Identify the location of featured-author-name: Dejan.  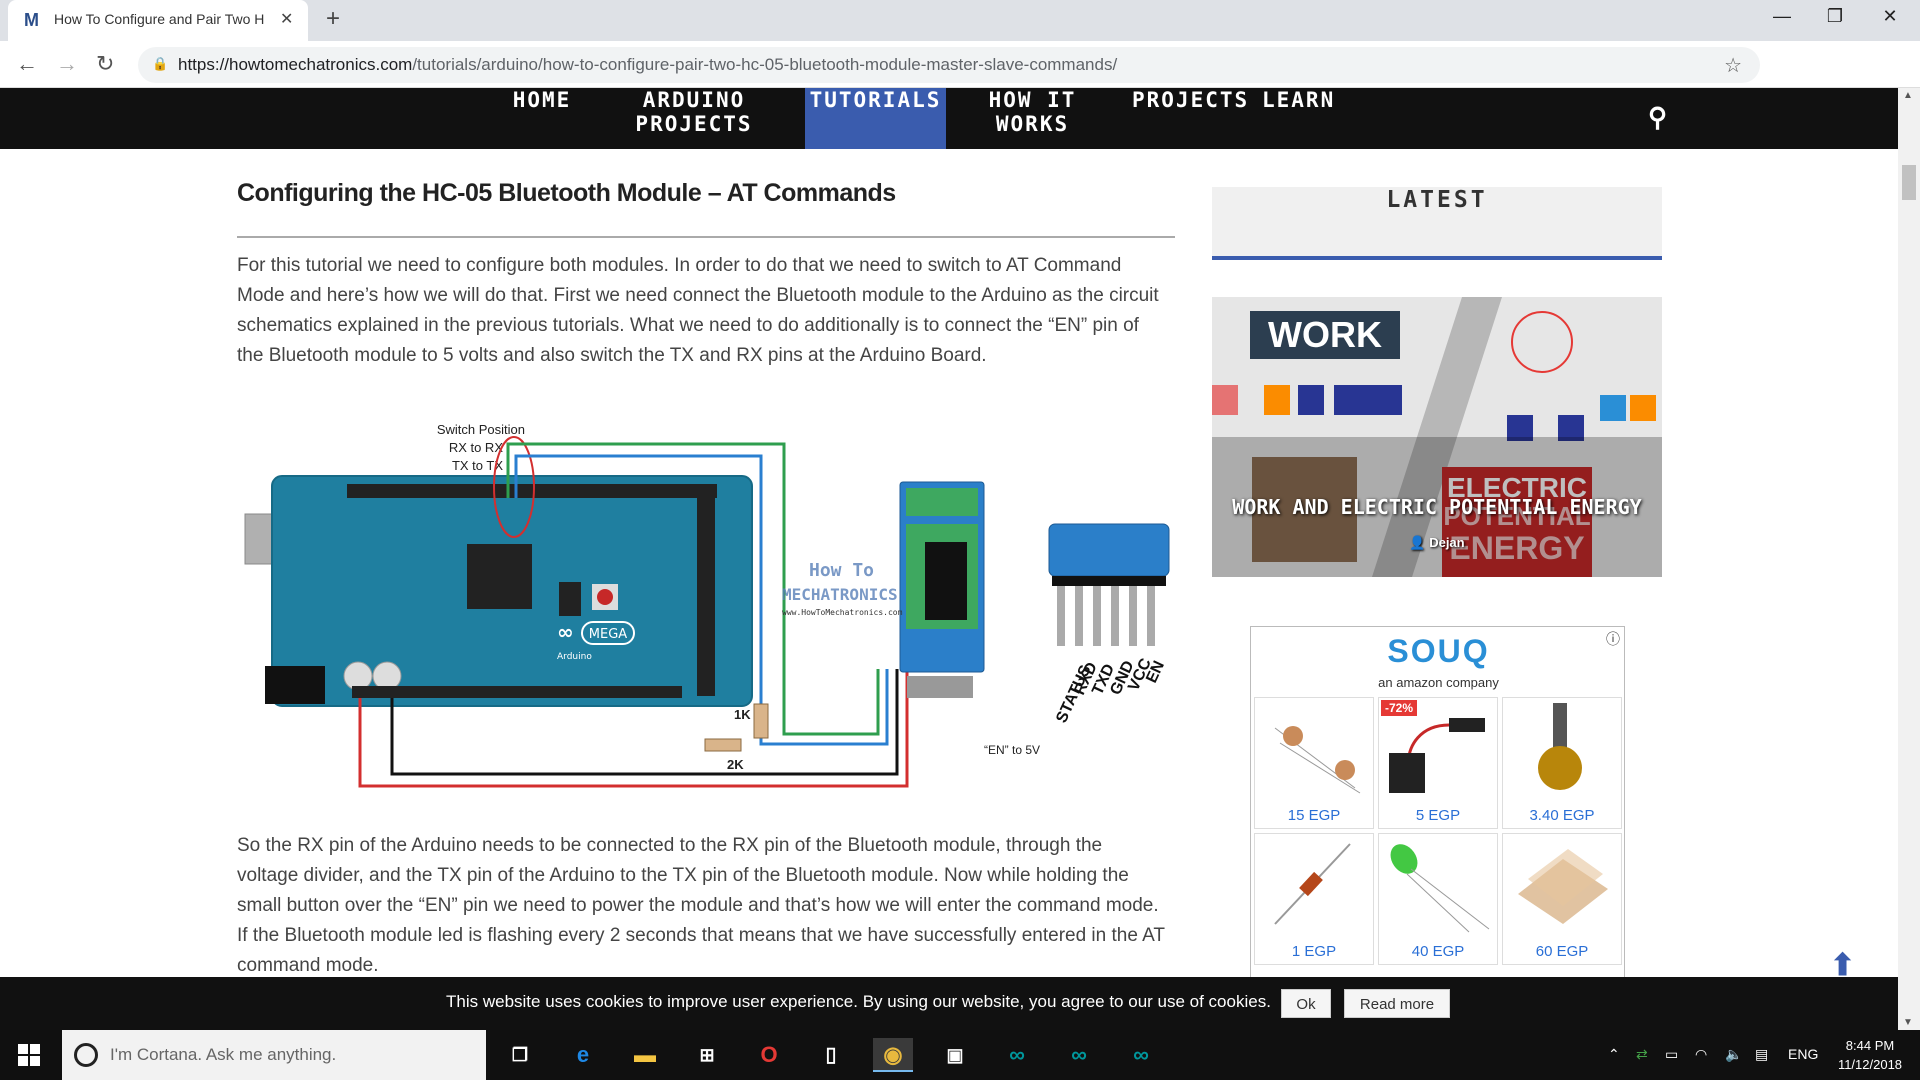
(1447, 542).